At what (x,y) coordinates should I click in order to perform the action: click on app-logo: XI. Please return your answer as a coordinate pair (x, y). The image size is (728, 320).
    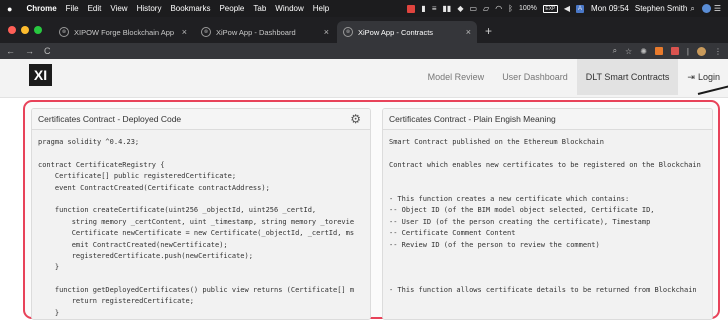
    Looking at the image, I should click on (40, 75).